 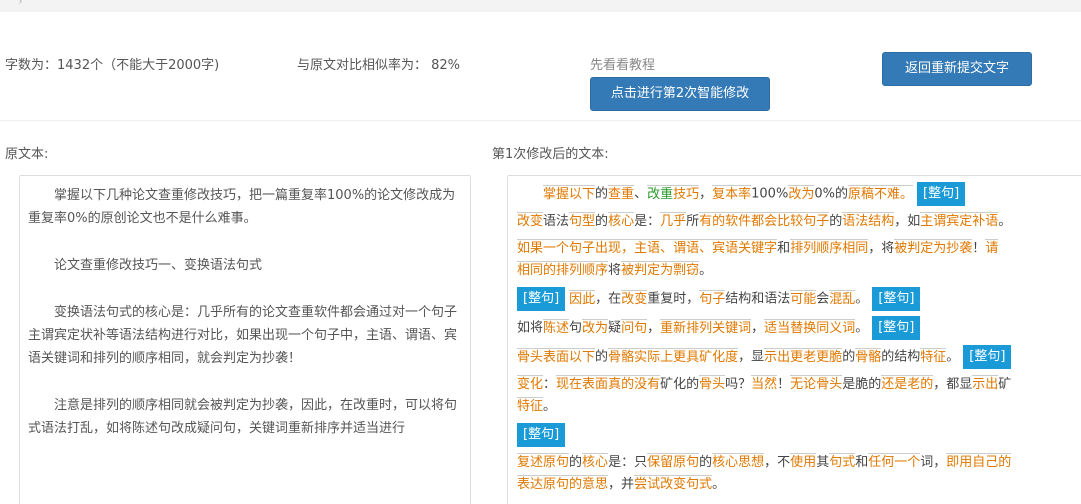 I want to click on plain-word: 的, so click(x=576, y=462).